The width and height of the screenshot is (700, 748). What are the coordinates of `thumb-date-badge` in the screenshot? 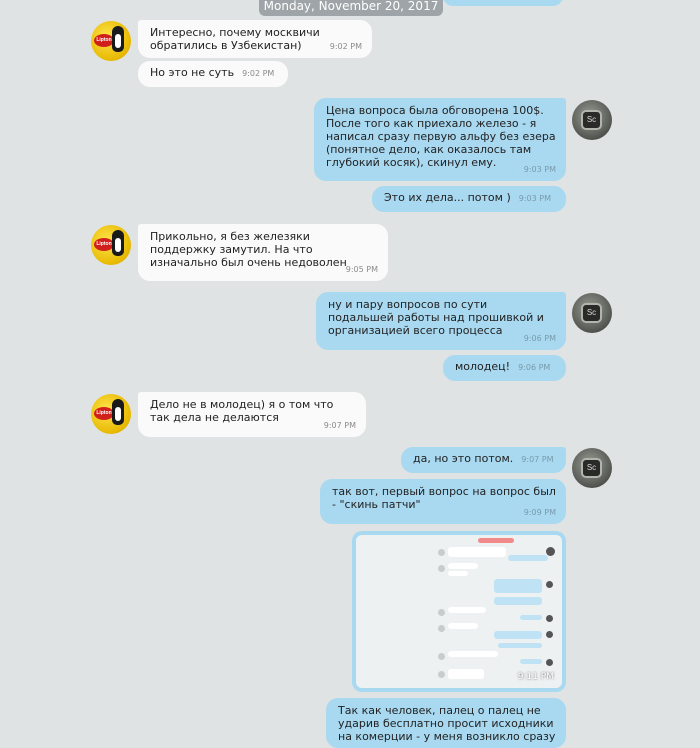 It's located at (496, 540).